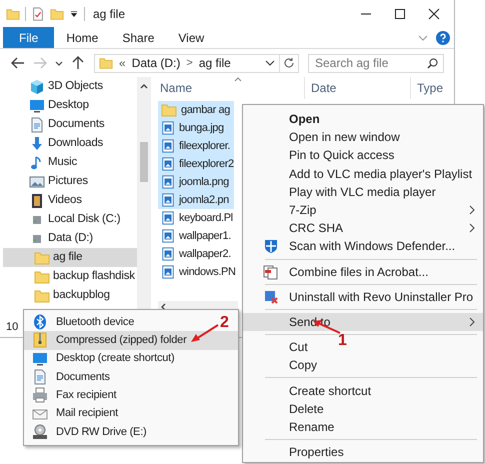  What do you see at coordinates (109, 14) in the screenshot?
I see `window-title: ag file` at bounding box center [109, 14].